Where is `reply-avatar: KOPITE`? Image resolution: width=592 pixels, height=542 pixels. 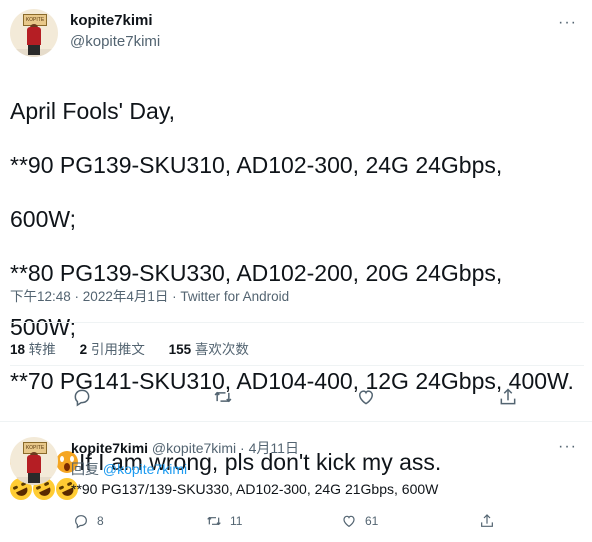 reply-avatar: KOPITE is located at coordinates (34, 461).